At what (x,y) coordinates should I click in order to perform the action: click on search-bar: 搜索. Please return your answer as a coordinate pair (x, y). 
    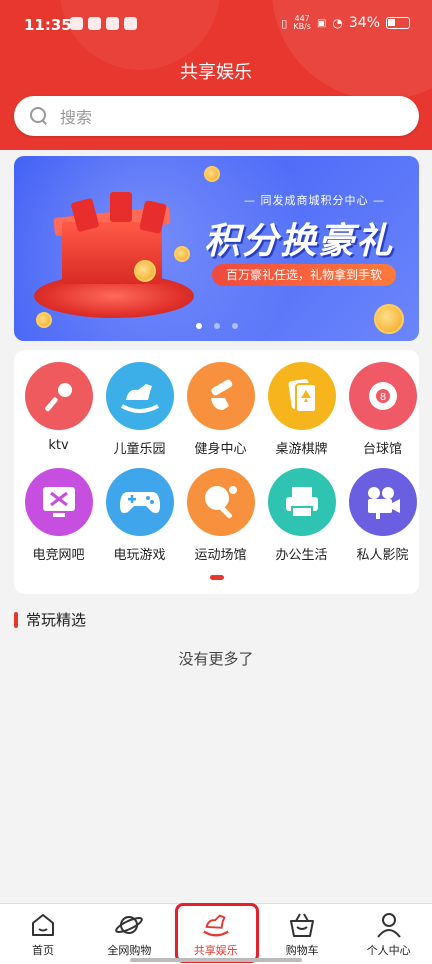
    Looking at the image, I should click on (216, 116).